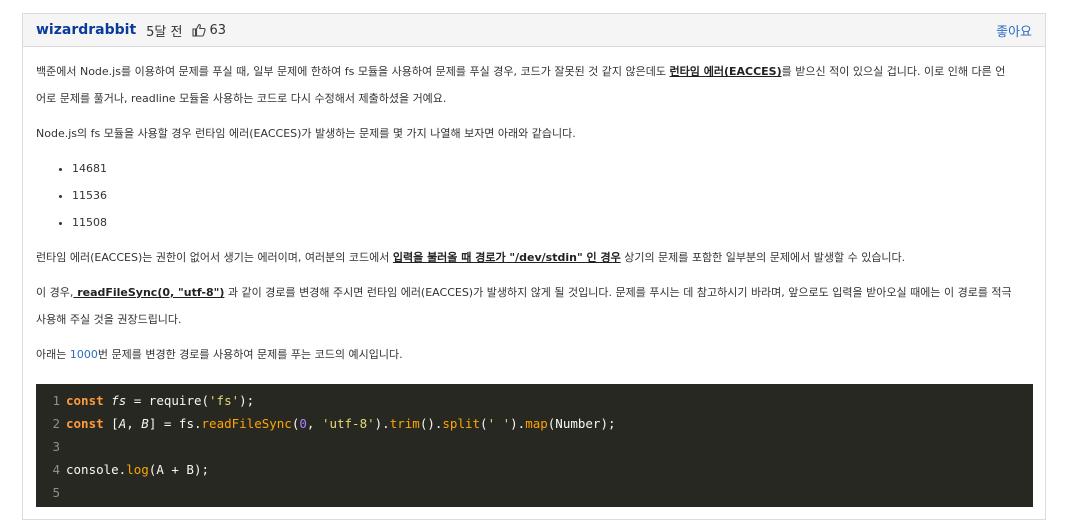 The width and height of the screenshot is (1068, 528). Describe the element at coordinates (552, 168) in the screenshot. I see `list-item: 14681` at that location.